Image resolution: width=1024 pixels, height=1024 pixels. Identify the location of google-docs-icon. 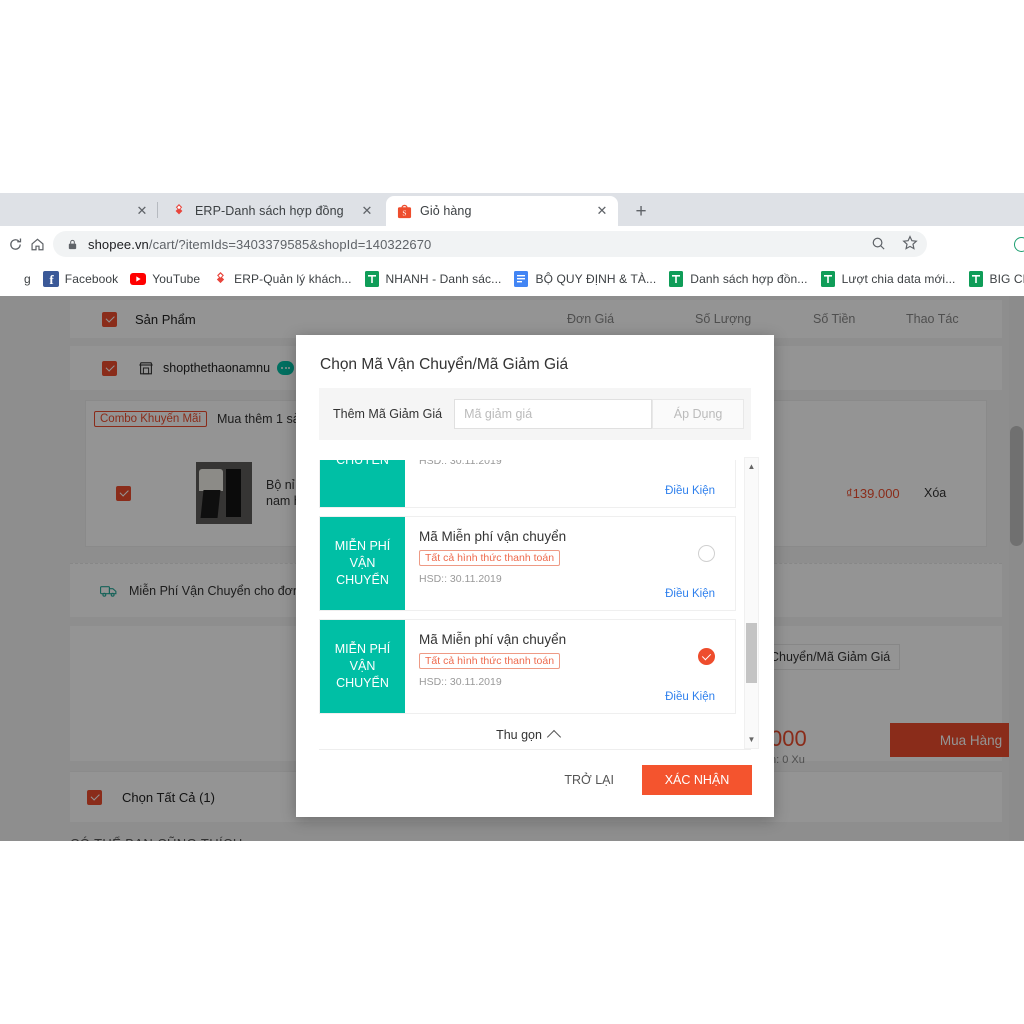
(521, 279).